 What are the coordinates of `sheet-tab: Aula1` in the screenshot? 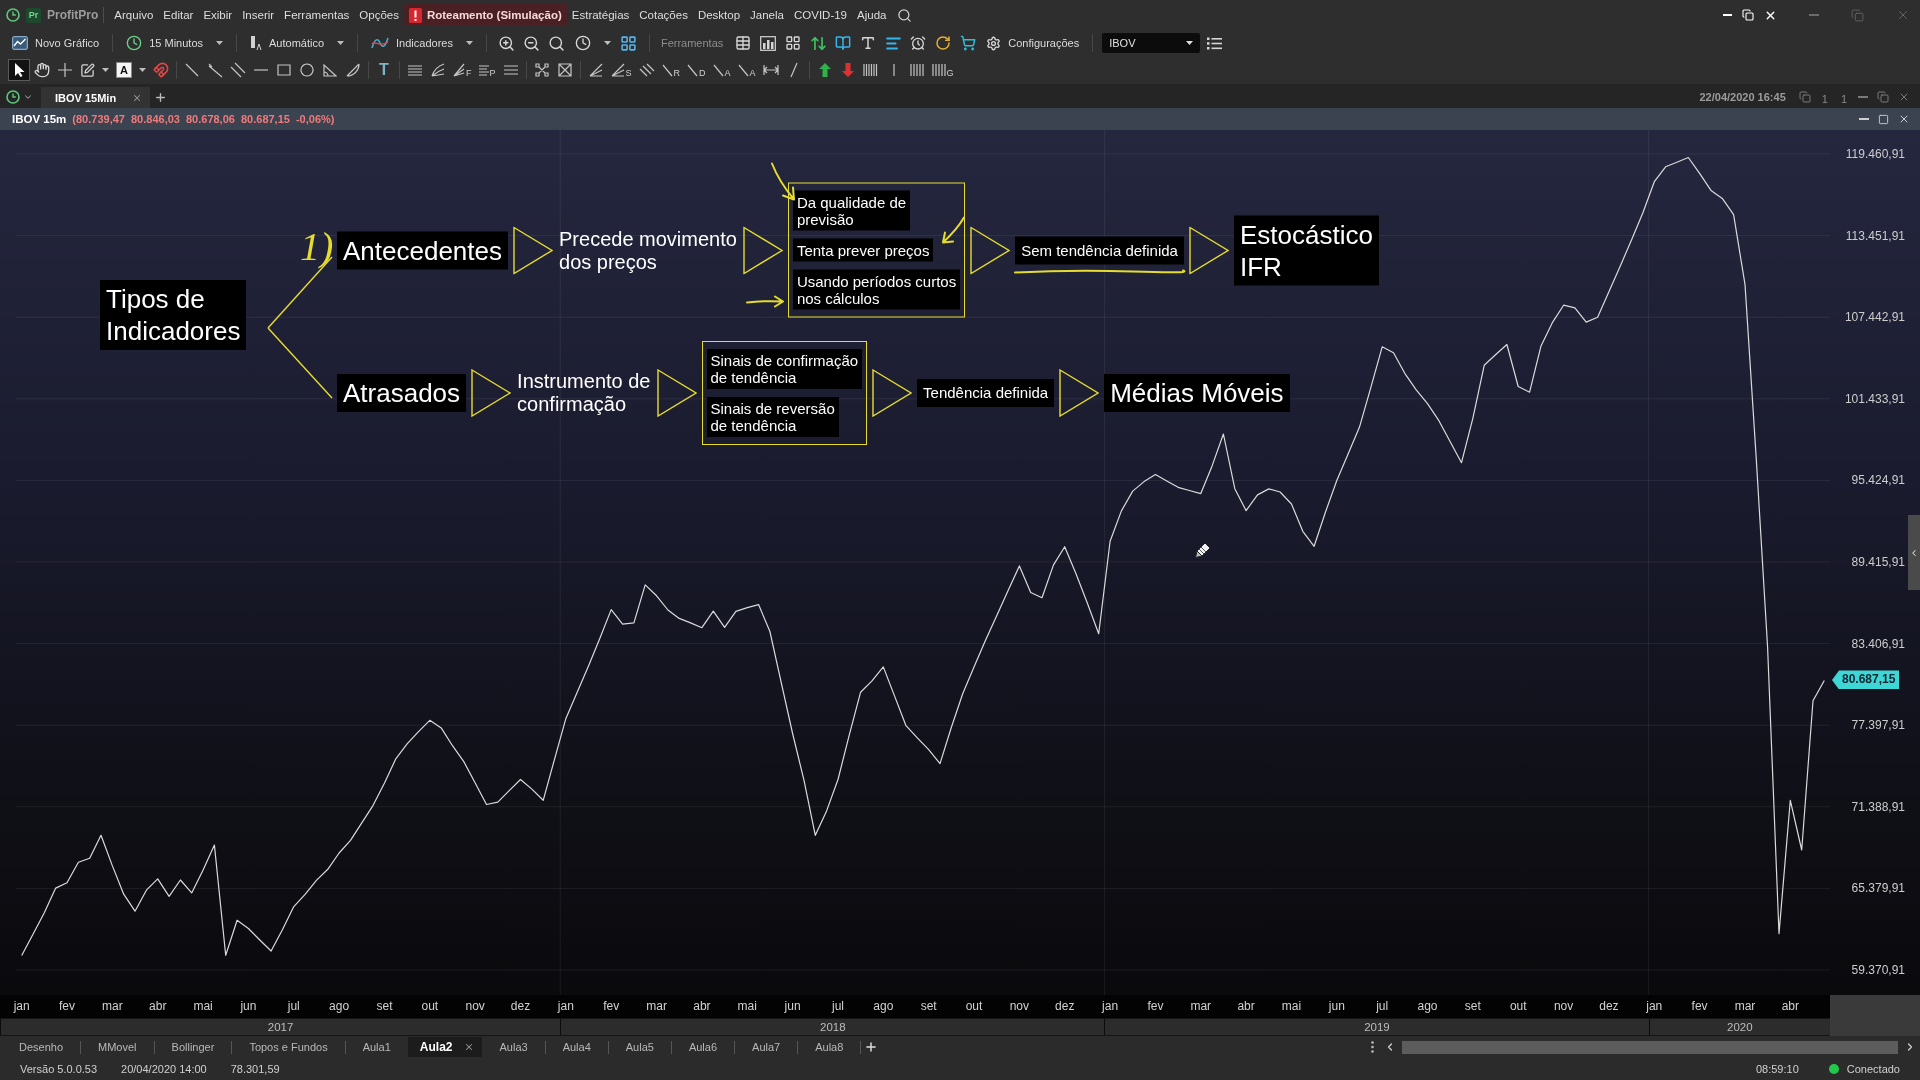 It's located at (376, 1047).